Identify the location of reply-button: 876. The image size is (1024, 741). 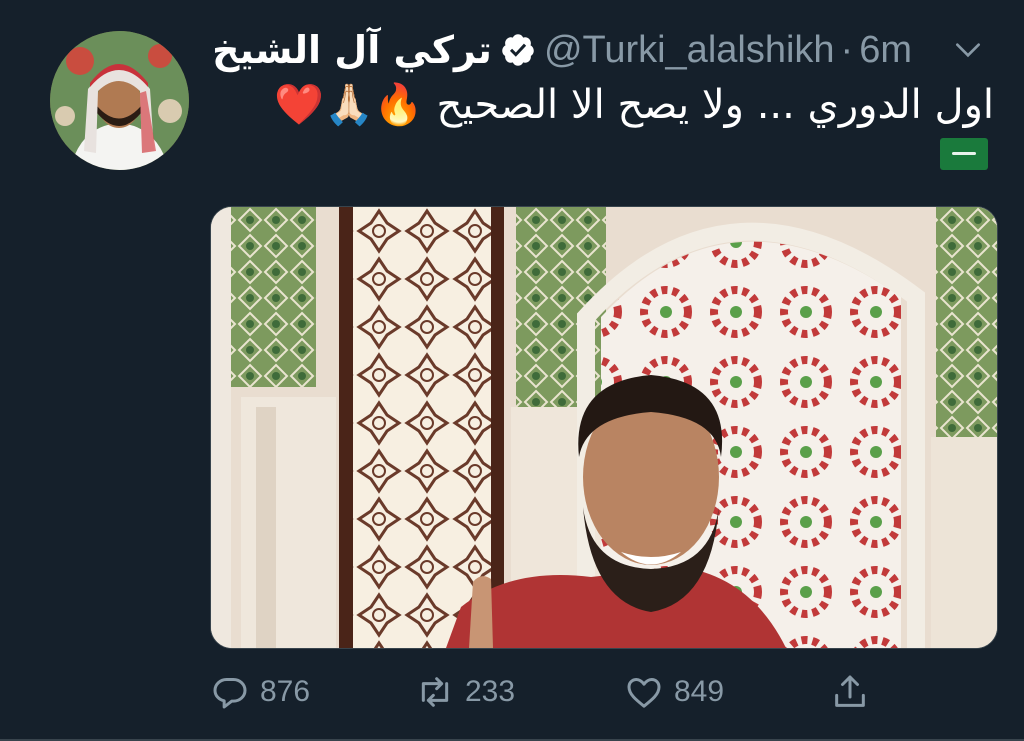
(260, 692).